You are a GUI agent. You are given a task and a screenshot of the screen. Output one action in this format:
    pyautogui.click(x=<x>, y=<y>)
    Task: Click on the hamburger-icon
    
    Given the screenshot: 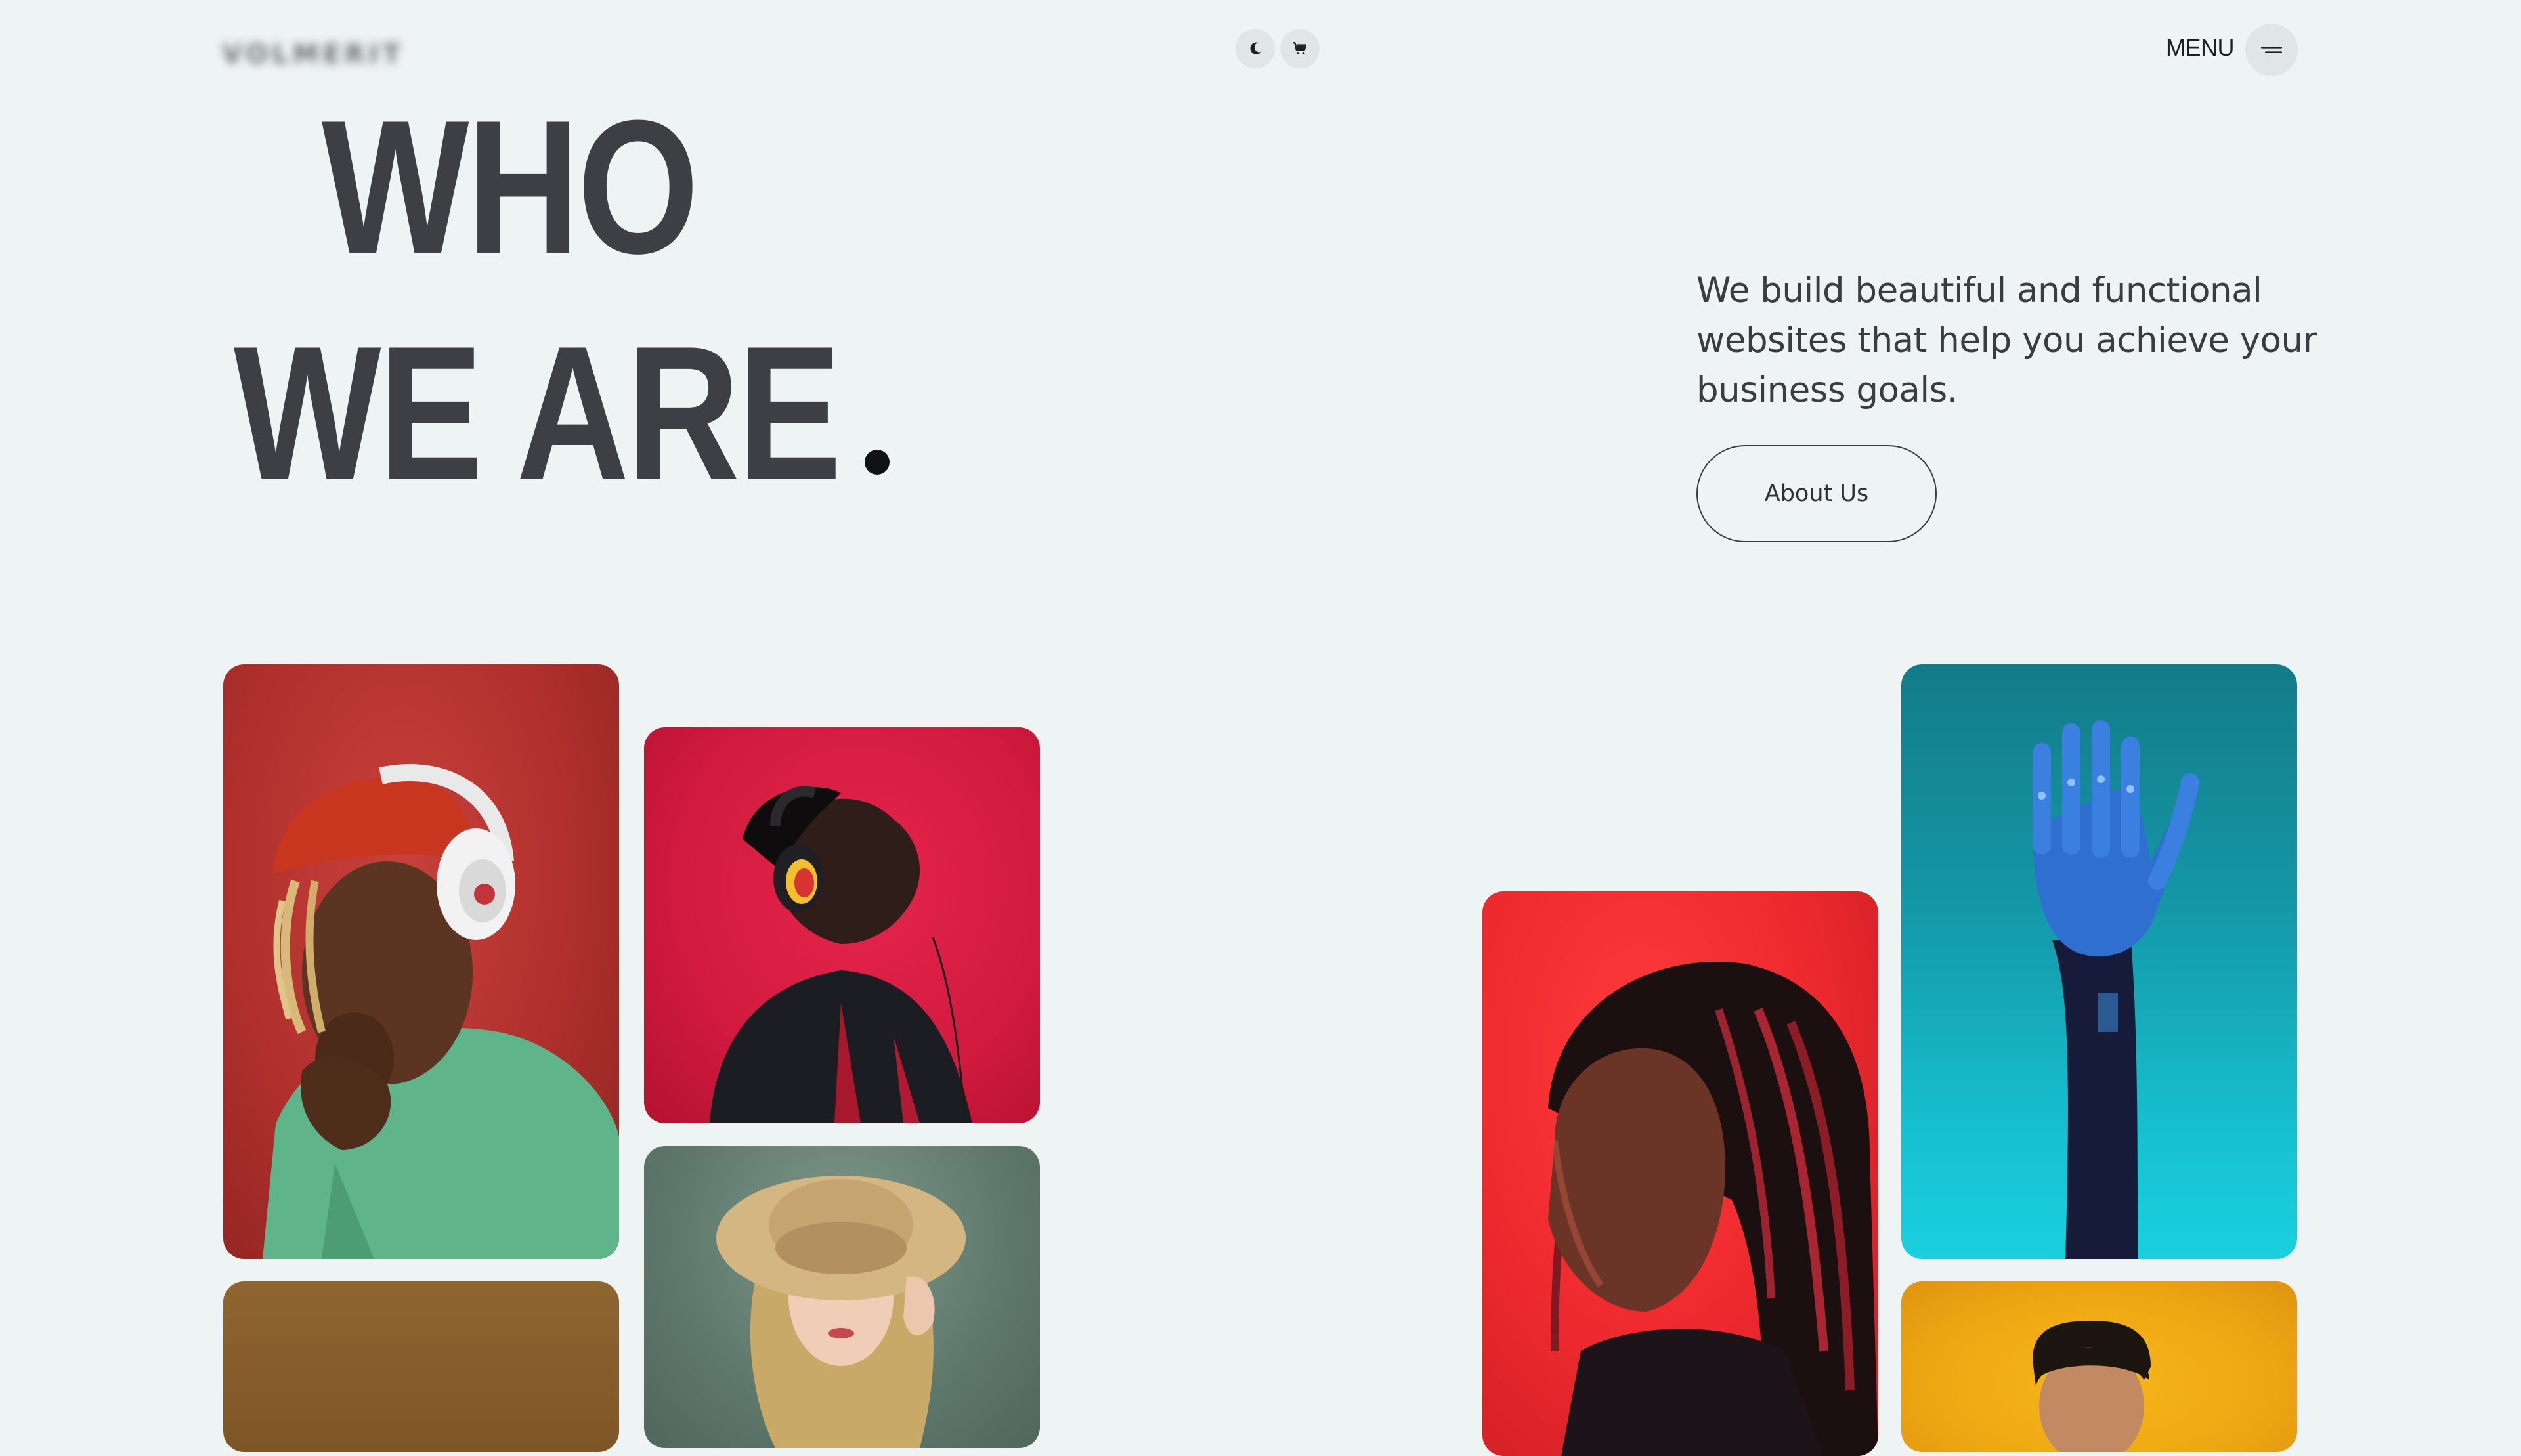 What is the action you would take?
    pyautogui.click(x=2271, y=50)
    